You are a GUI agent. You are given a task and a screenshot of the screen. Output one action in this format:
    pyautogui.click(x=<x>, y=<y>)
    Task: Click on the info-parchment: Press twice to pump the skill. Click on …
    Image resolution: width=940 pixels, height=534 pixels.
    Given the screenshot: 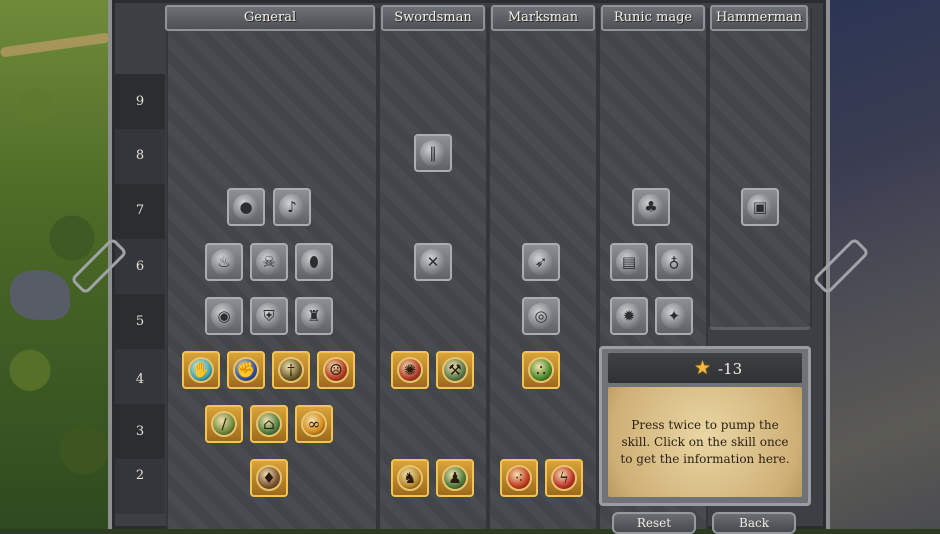 What is the action you would take?
    pyautogui.click(x=705, y=442)
    